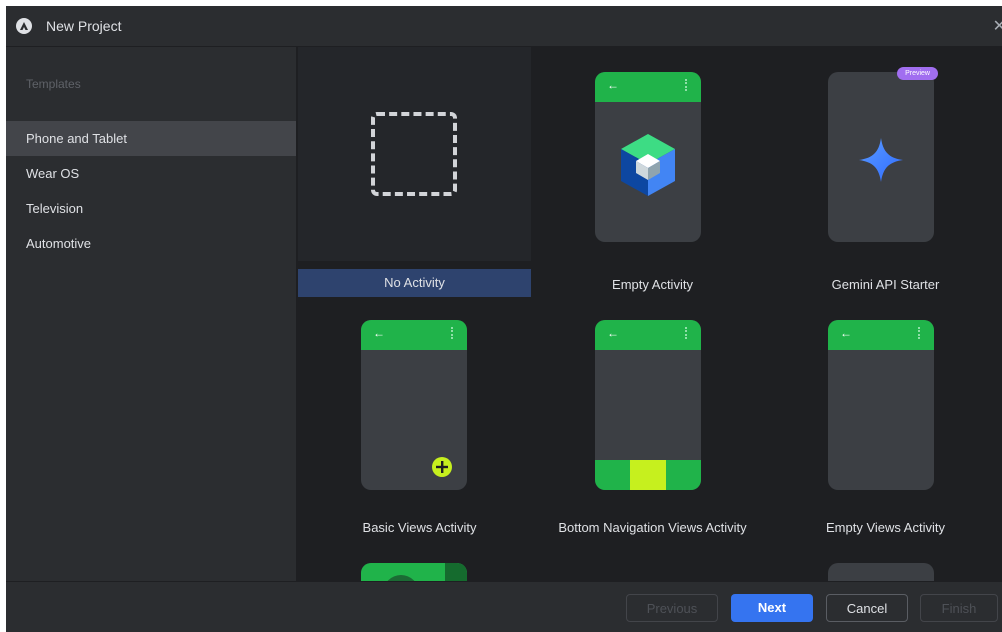 Image resolution: width=1002 pixels, height=632 pixels. What do you see at coordinates (917, 73) in the screenshot?
I see `preview-badge: Preview` at bounding box center [917, 73].